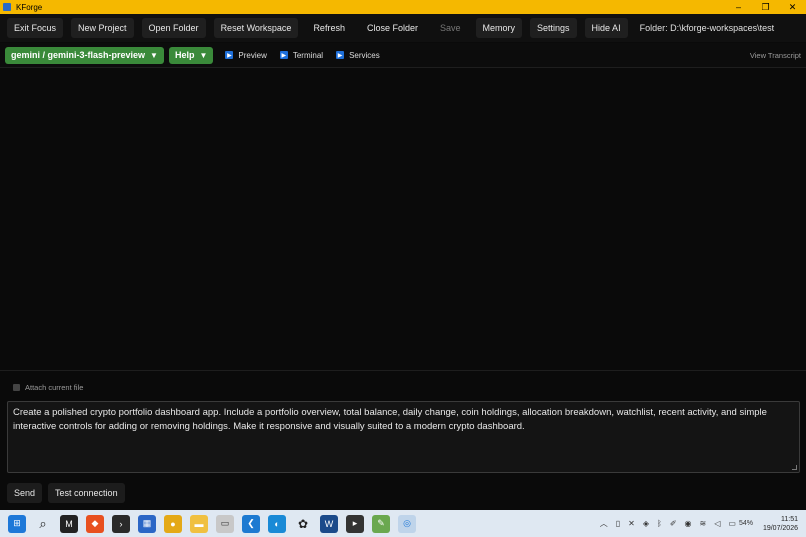 This screenshot has width=806, height=537. What do you see at coordinates (173, 28) in the screenshot?
I see `open-folder-button: Open Folder` at bounding box center [173, 28].